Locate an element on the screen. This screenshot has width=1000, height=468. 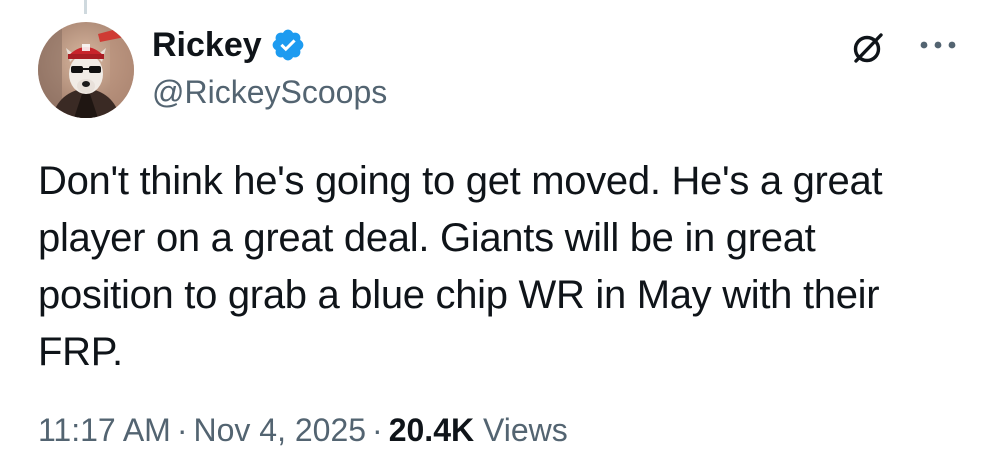
verified-badge-icon is located at coordinates (288, 45).